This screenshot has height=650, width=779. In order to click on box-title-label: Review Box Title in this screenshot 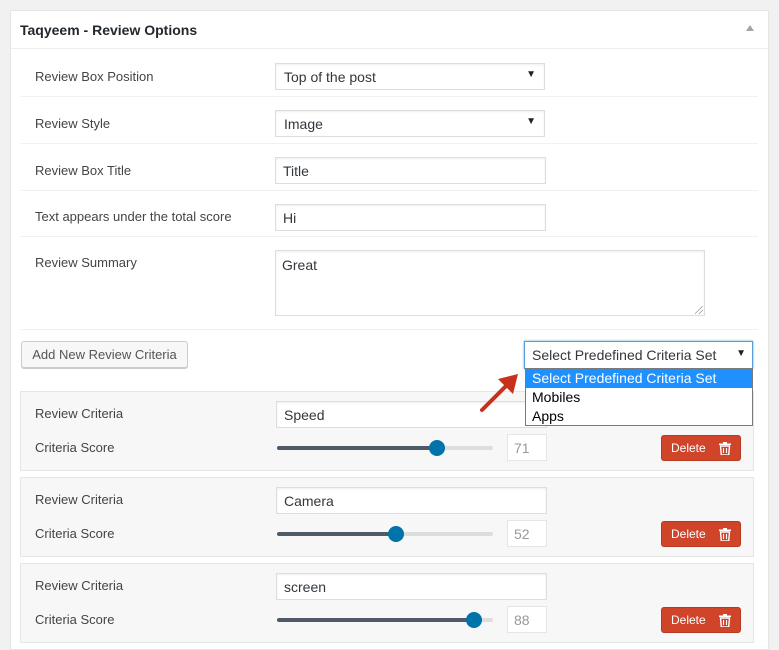, I will do `click(83, 170)`.